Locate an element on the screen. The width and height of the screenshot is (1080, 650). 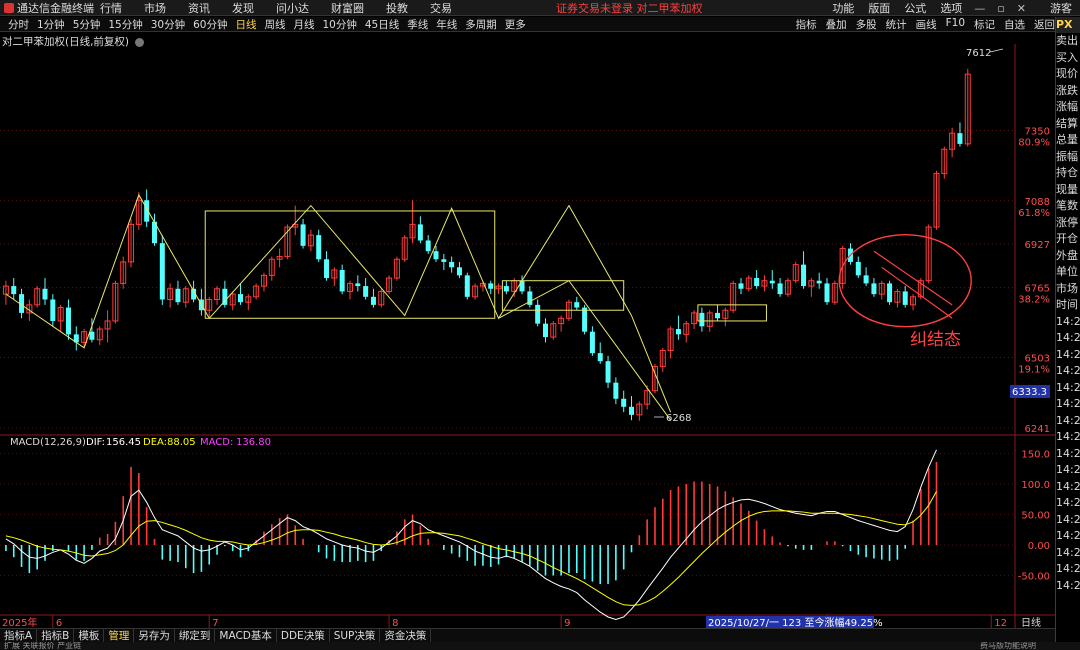
minimize-icon: — is located at coordinates (979, 8).